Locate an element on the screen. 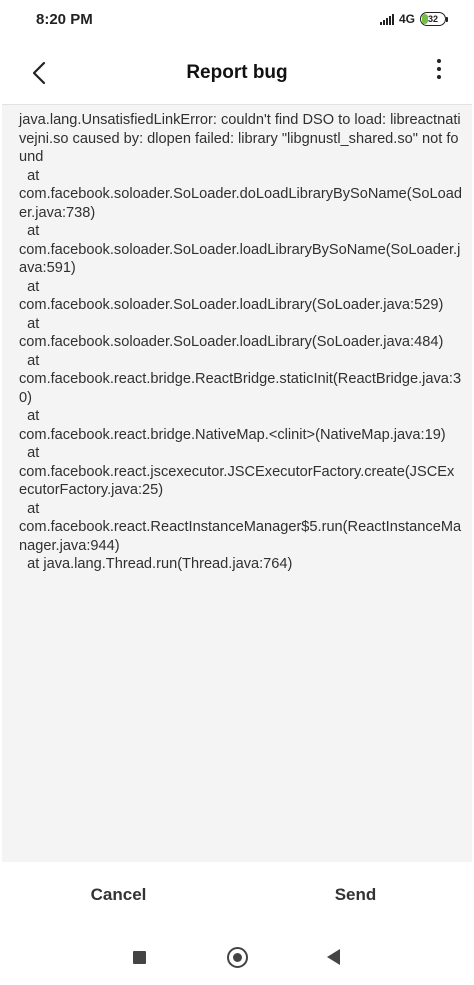  status-indicators: 4G 32 is located at coordinates (413, 19).